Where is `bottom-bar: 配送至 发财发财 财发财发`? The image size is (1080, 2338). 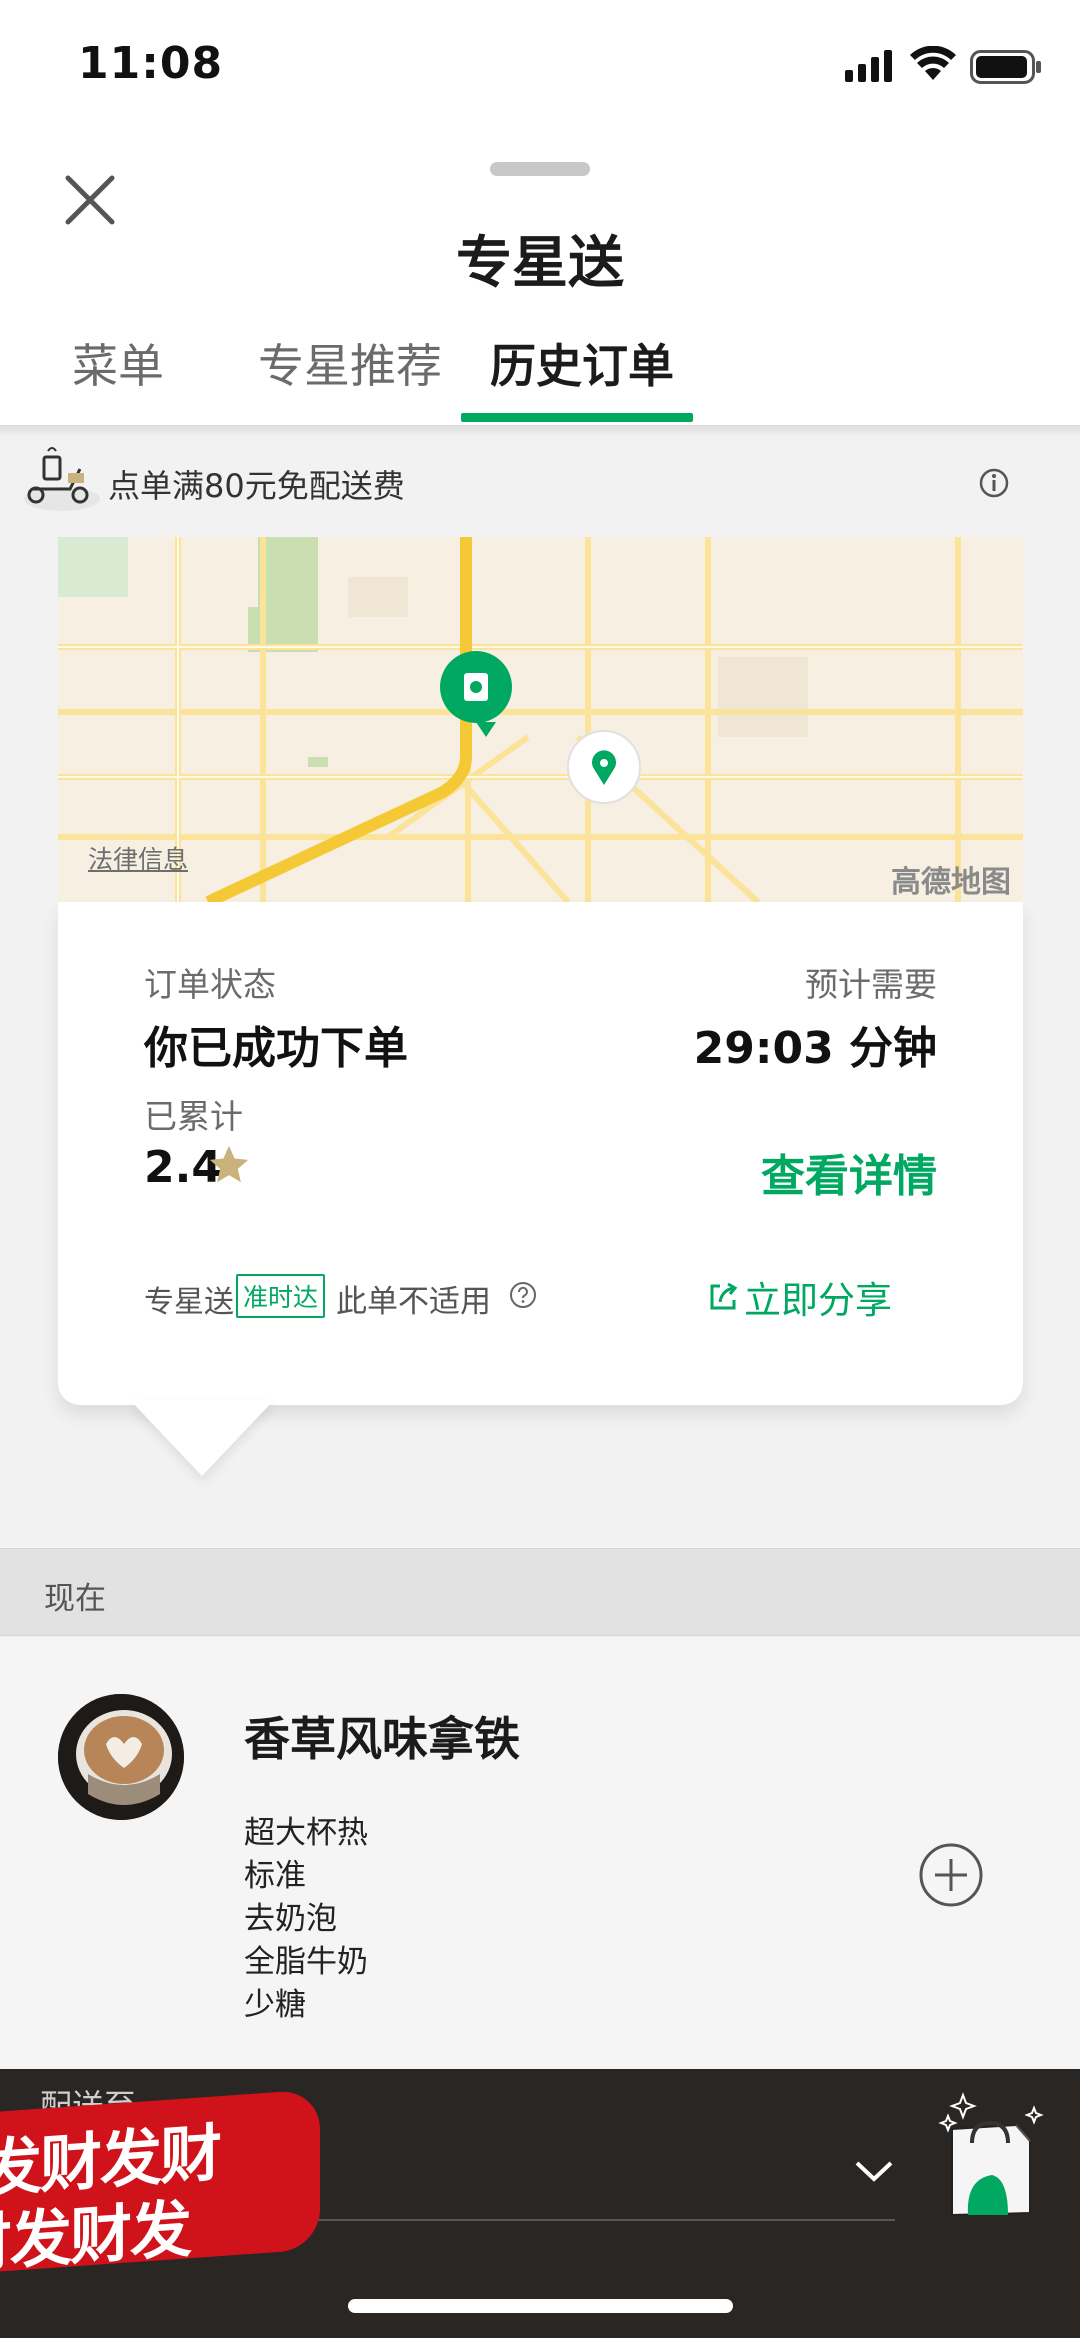
bottom-bar: 配送至 发财发财 财发财发 is located at coordinates (540, 2203).